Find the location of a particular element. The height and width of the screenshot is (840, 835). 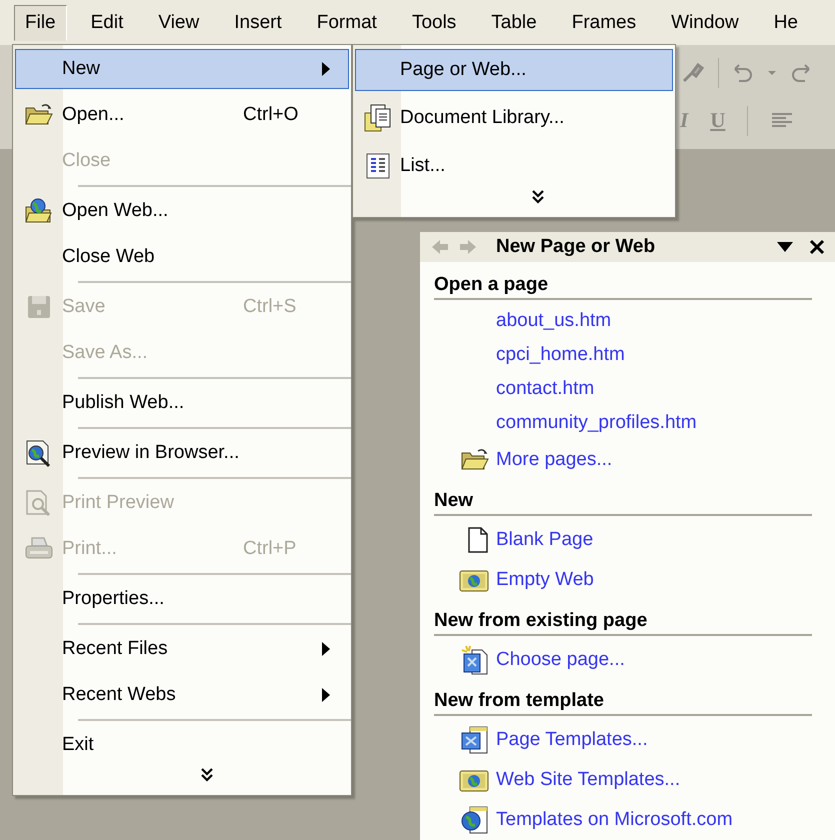

task-pane-title: New Page or Web is located at coordinates (576, 246).